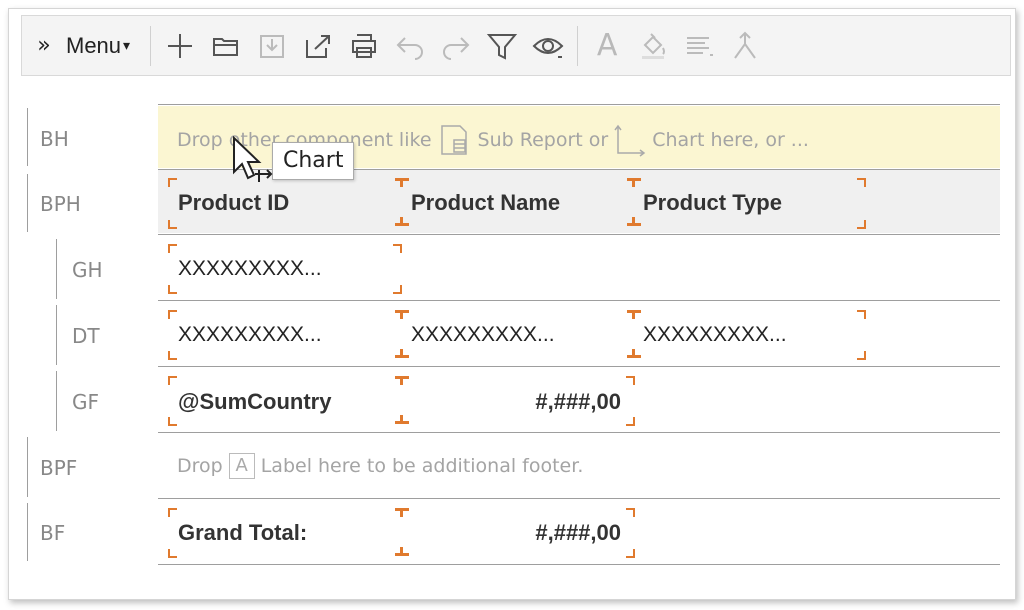 Image resolution: width=1024 pixels, height=610 pixels. Describe the element at coordinates (200, 466) in the screenshot. I see `hint-text: Drop` at that location.